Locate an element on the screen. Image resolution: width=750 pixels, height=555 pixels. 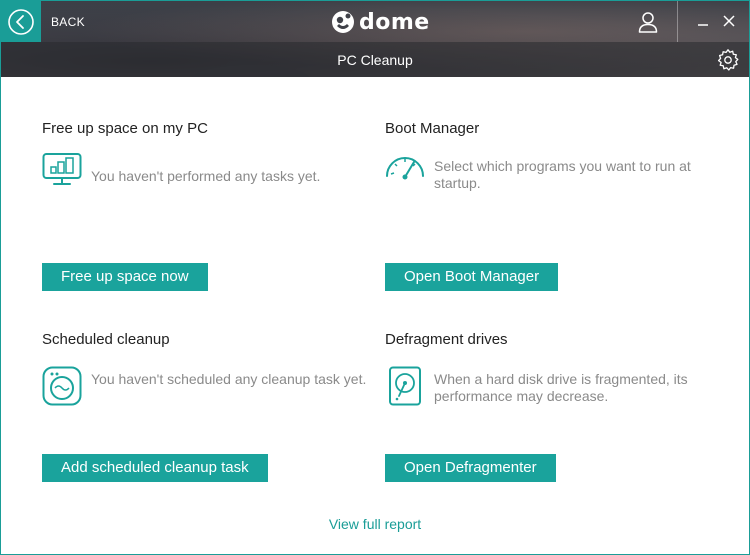
back-button is located at coordinates (21, 21).